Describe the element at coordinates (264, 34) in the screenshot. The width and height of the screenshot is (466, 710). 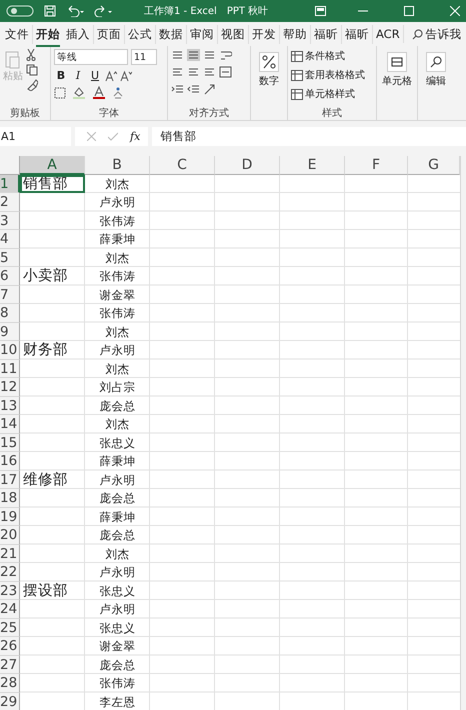
I see `ribbon-tab: 开发` at that location.